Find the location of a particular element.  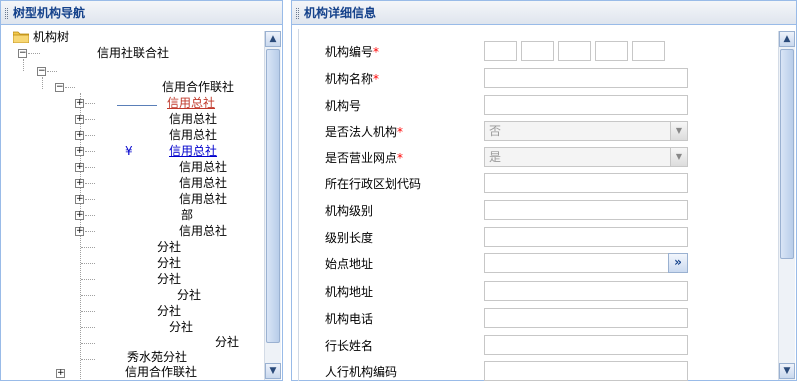

org-number-field is located at coordinates (586, 105).